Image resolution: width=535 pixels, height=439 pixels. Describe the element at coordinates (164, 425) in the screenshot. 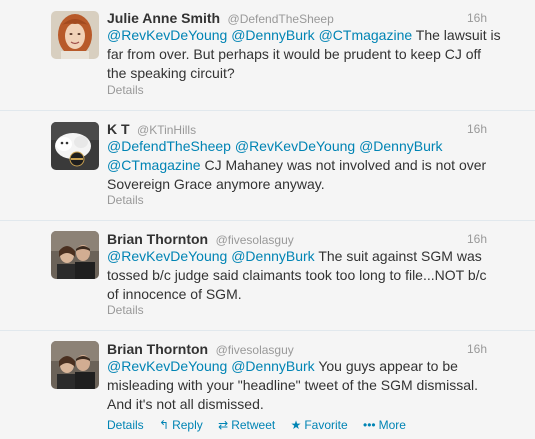

I see `reply-arrow-icon: ↰` at that location.